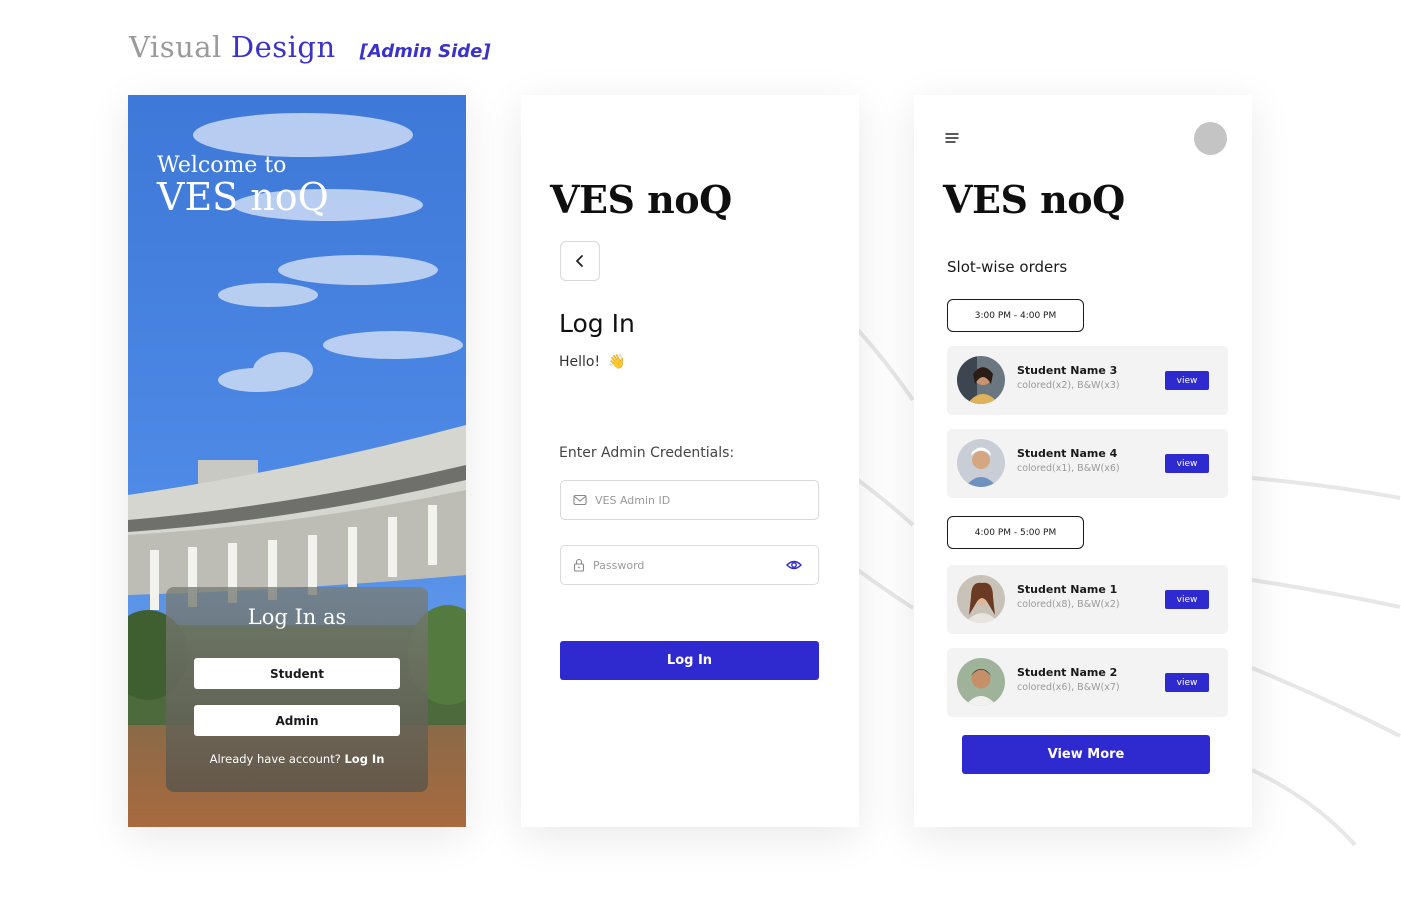 The image size is (1401, 901). I want to click on view-more-button: View More, so click(1086, 754).